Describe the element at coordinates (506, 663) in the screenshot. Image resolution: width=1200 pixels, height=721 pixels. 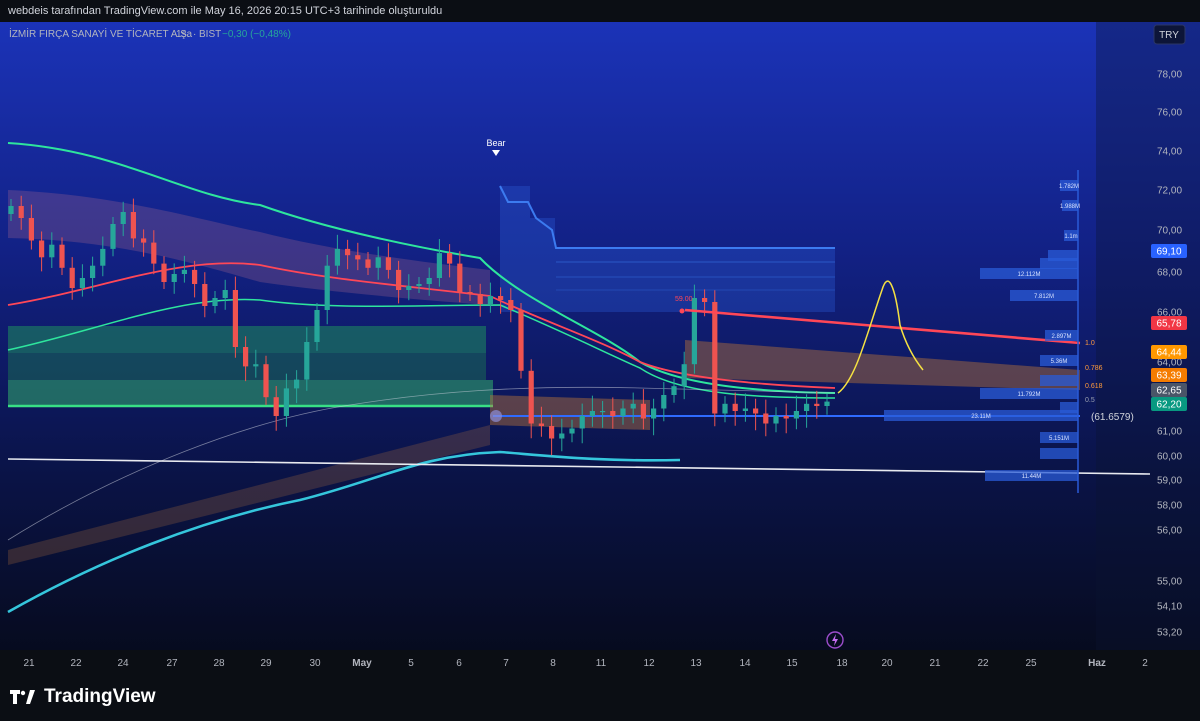
I see `time-tick: 7` at that location.